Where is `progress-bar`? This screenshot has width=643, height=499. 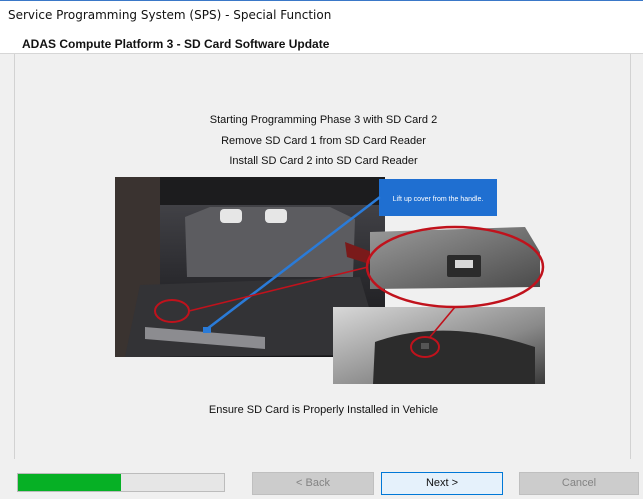
progress-bar is located at coordinates (121, 482).